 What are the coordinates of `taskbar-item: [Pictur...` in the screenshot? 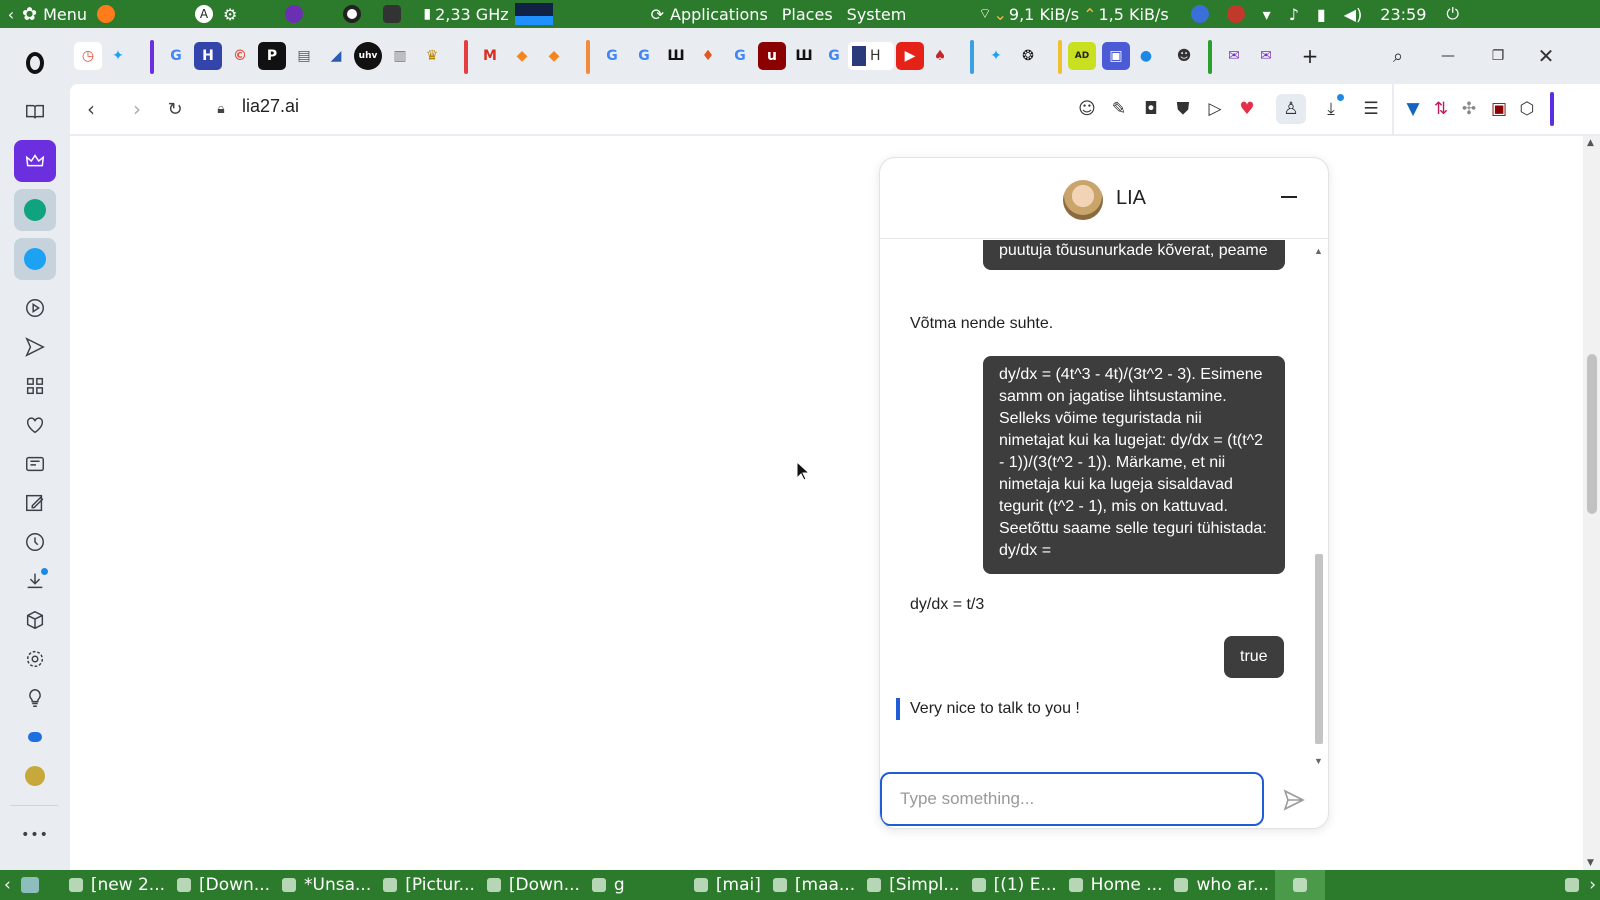 It's located at (429, 885).